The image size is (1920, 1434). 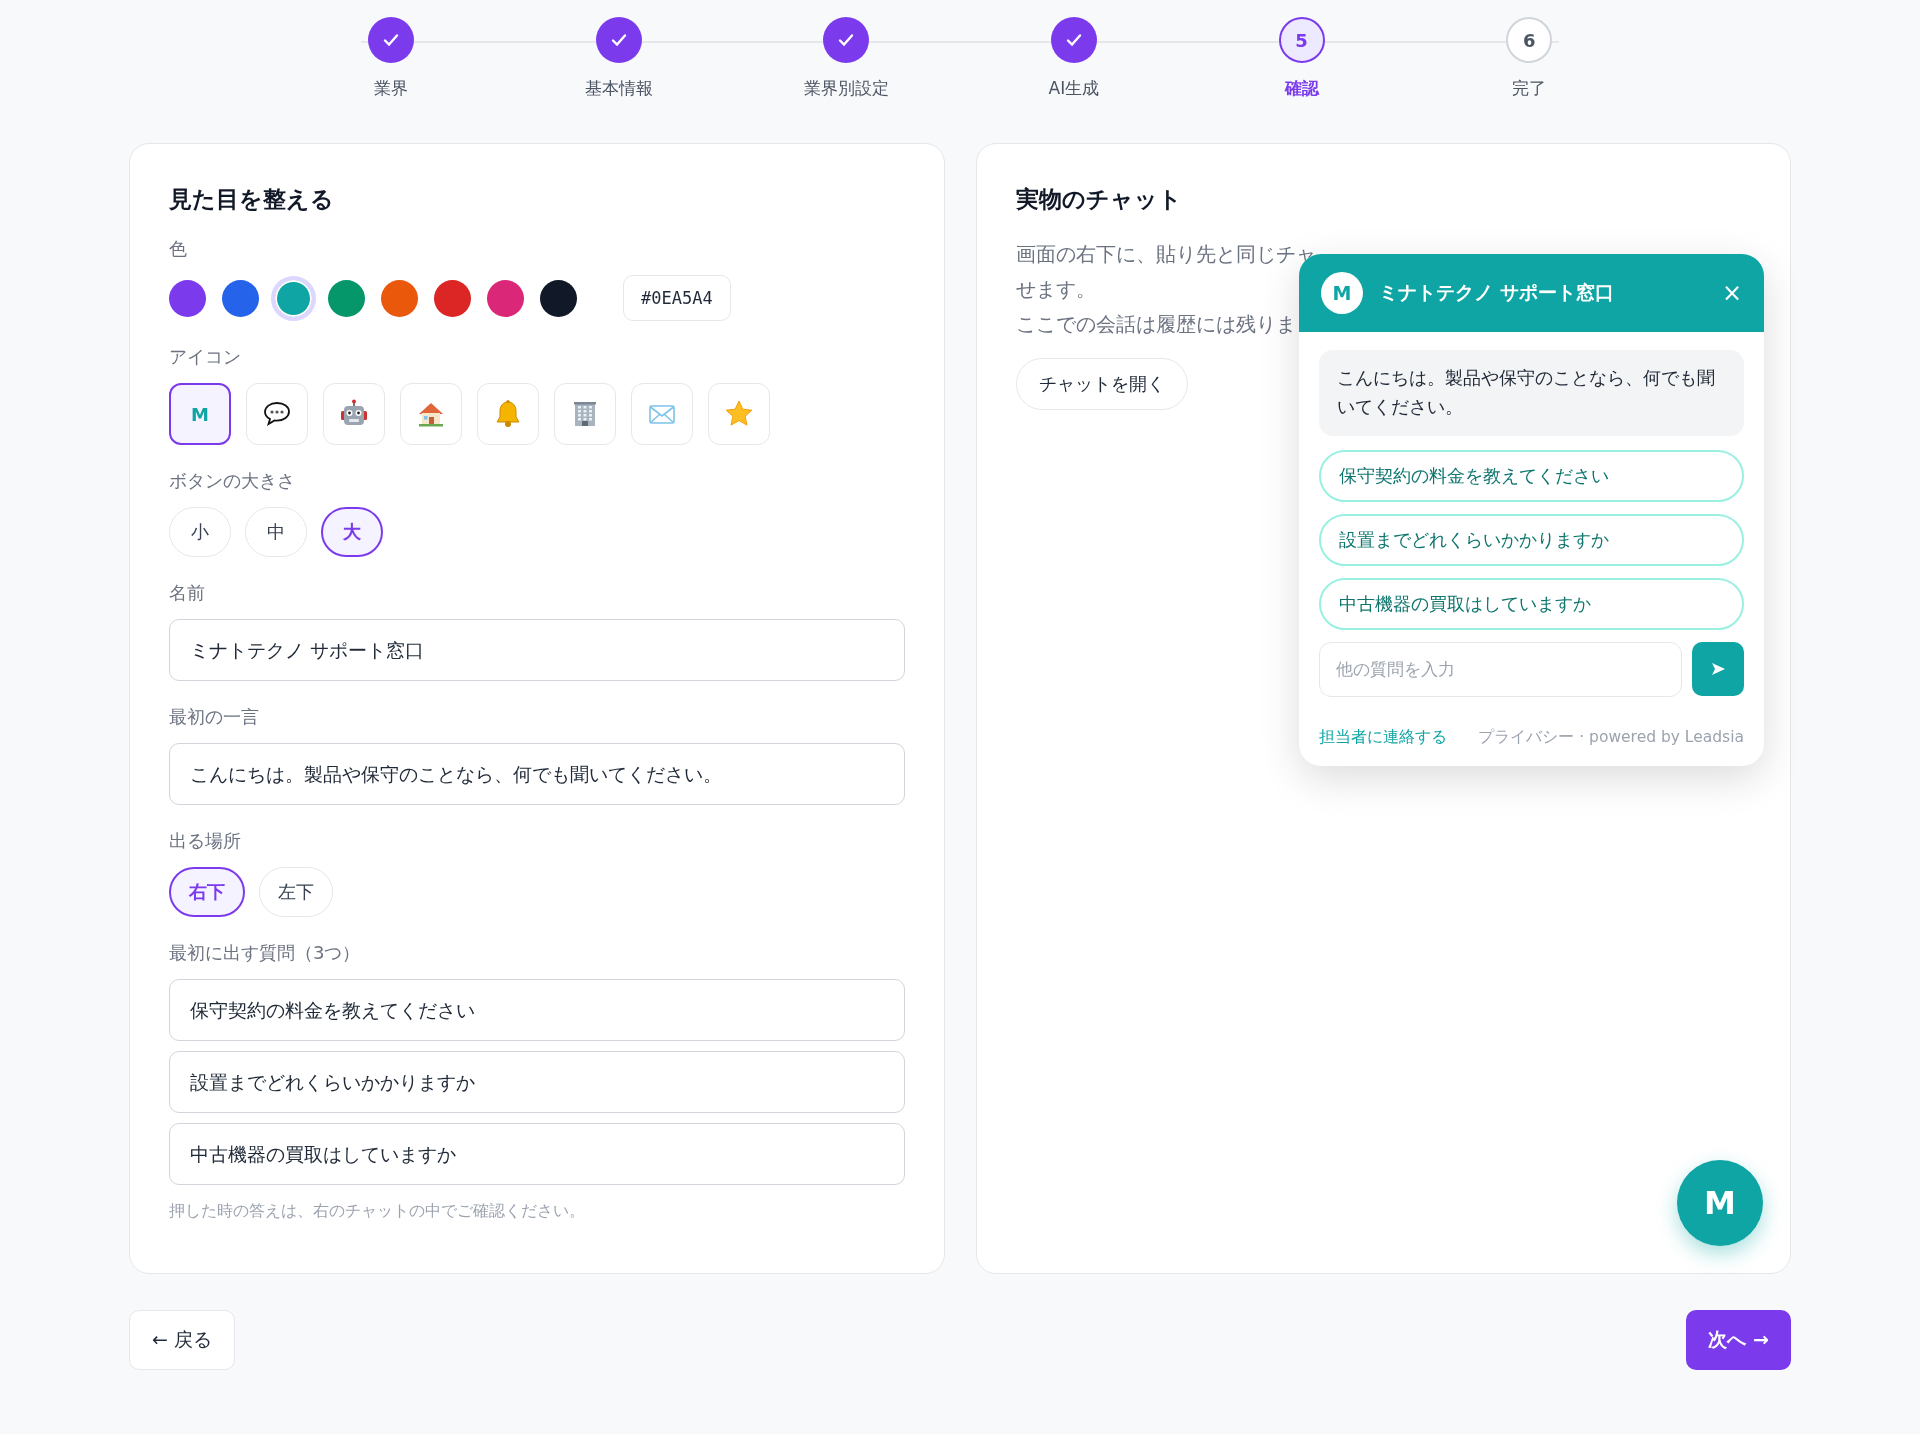 I want to click on field-label: 最初の一言, so click(x=214, y=717).